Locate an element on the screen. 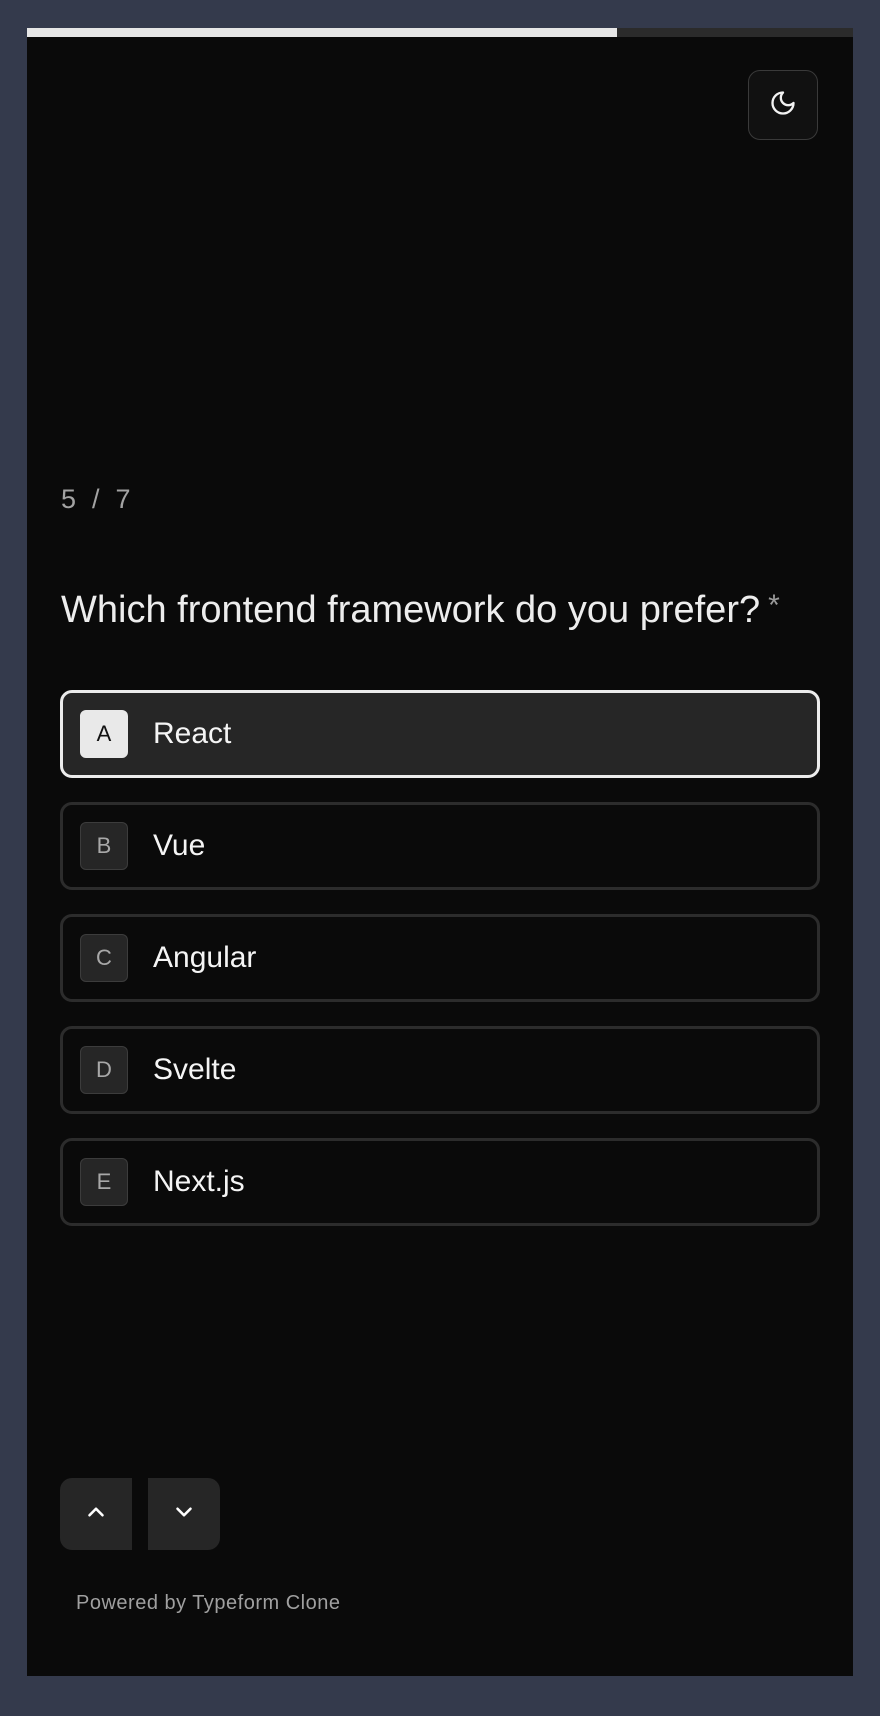 The width and height of the screenshot is (880, 1716). option-label: Svelte is located at coordinates (195, 1069).